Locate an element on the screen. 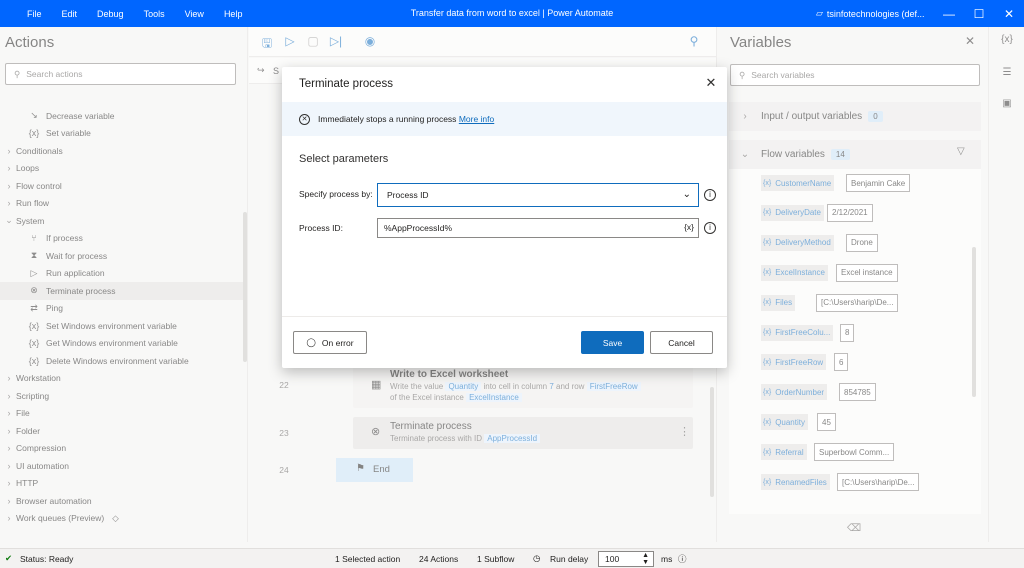  specify-process-value: Process ID is located at coordinates (408, 195).